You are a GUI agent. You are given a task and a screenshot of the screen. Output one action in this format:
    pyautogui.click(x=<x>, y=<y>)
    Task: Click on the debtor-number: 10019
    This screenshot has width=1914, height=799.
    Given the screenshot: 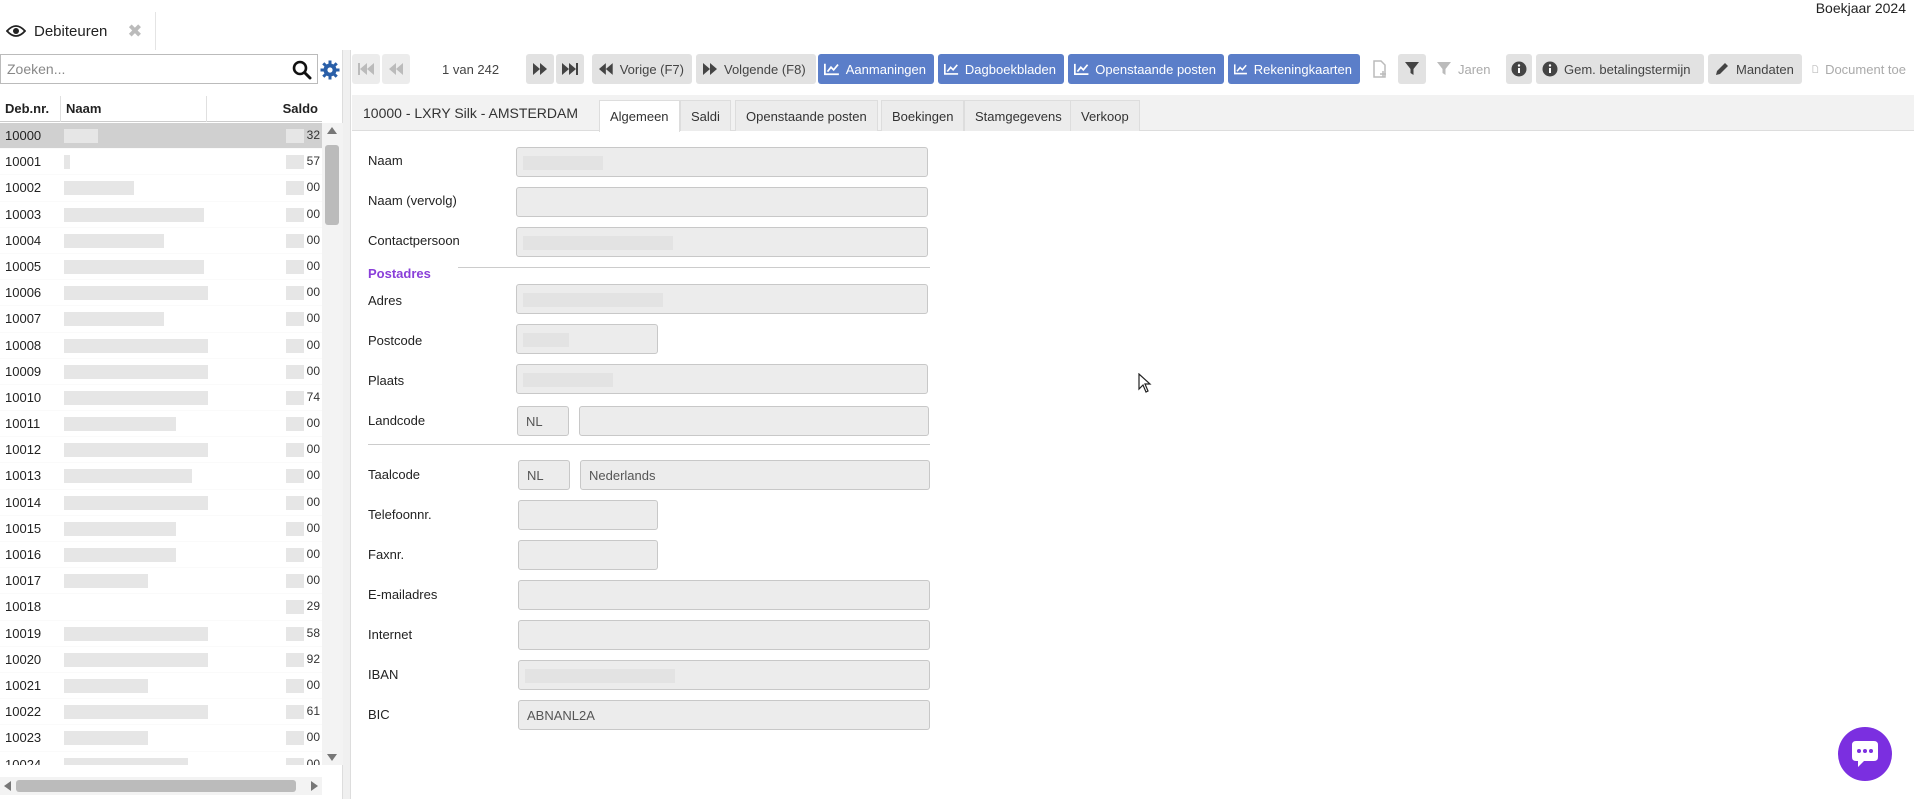 What is the action you would take?
    pyautogui.click(x=23, y=633)
    